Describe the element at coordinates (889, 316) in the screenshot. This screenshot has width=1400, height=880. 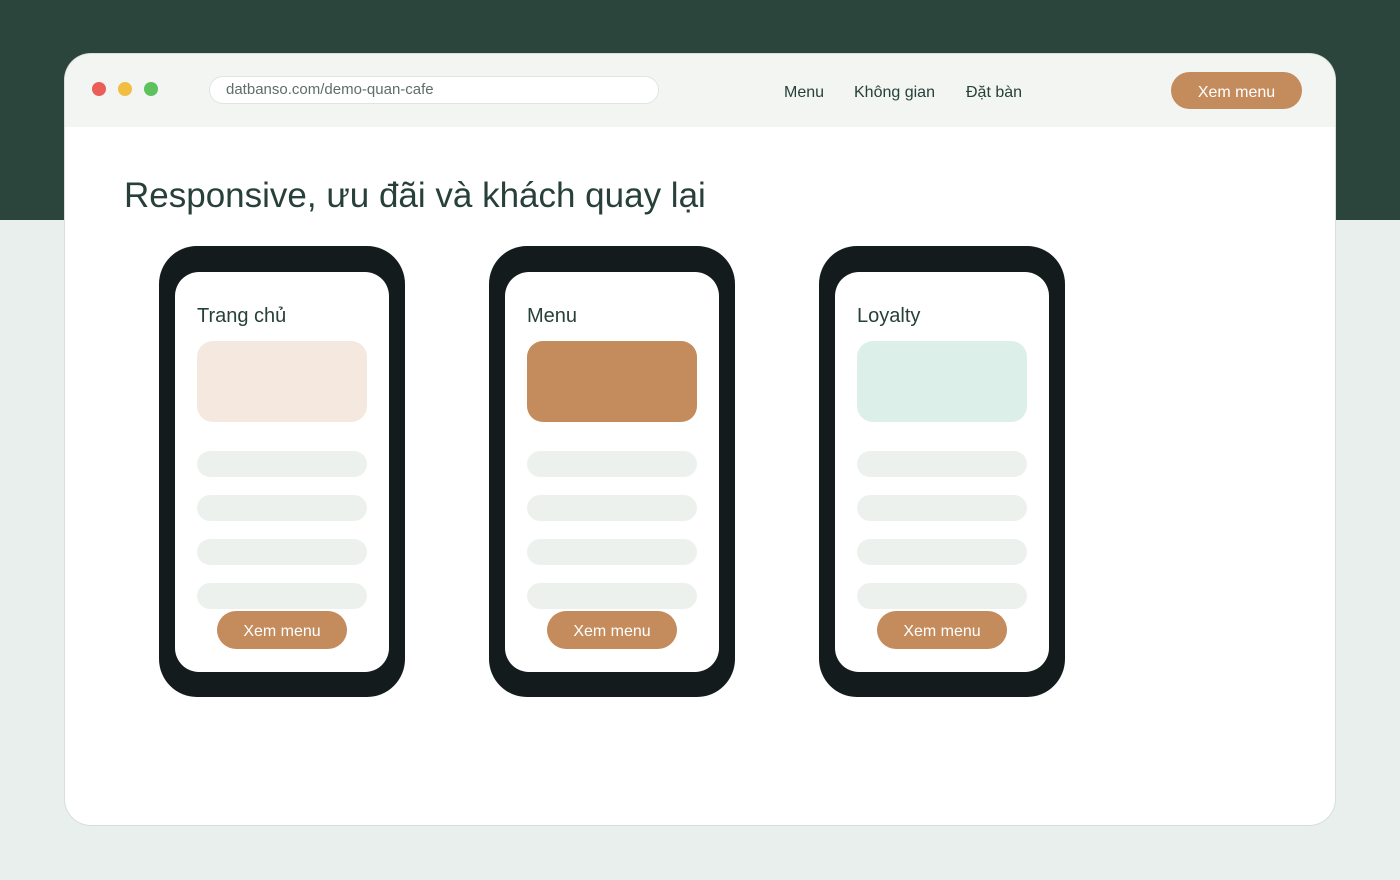
I see `screen-title: Loyalty` at that location.